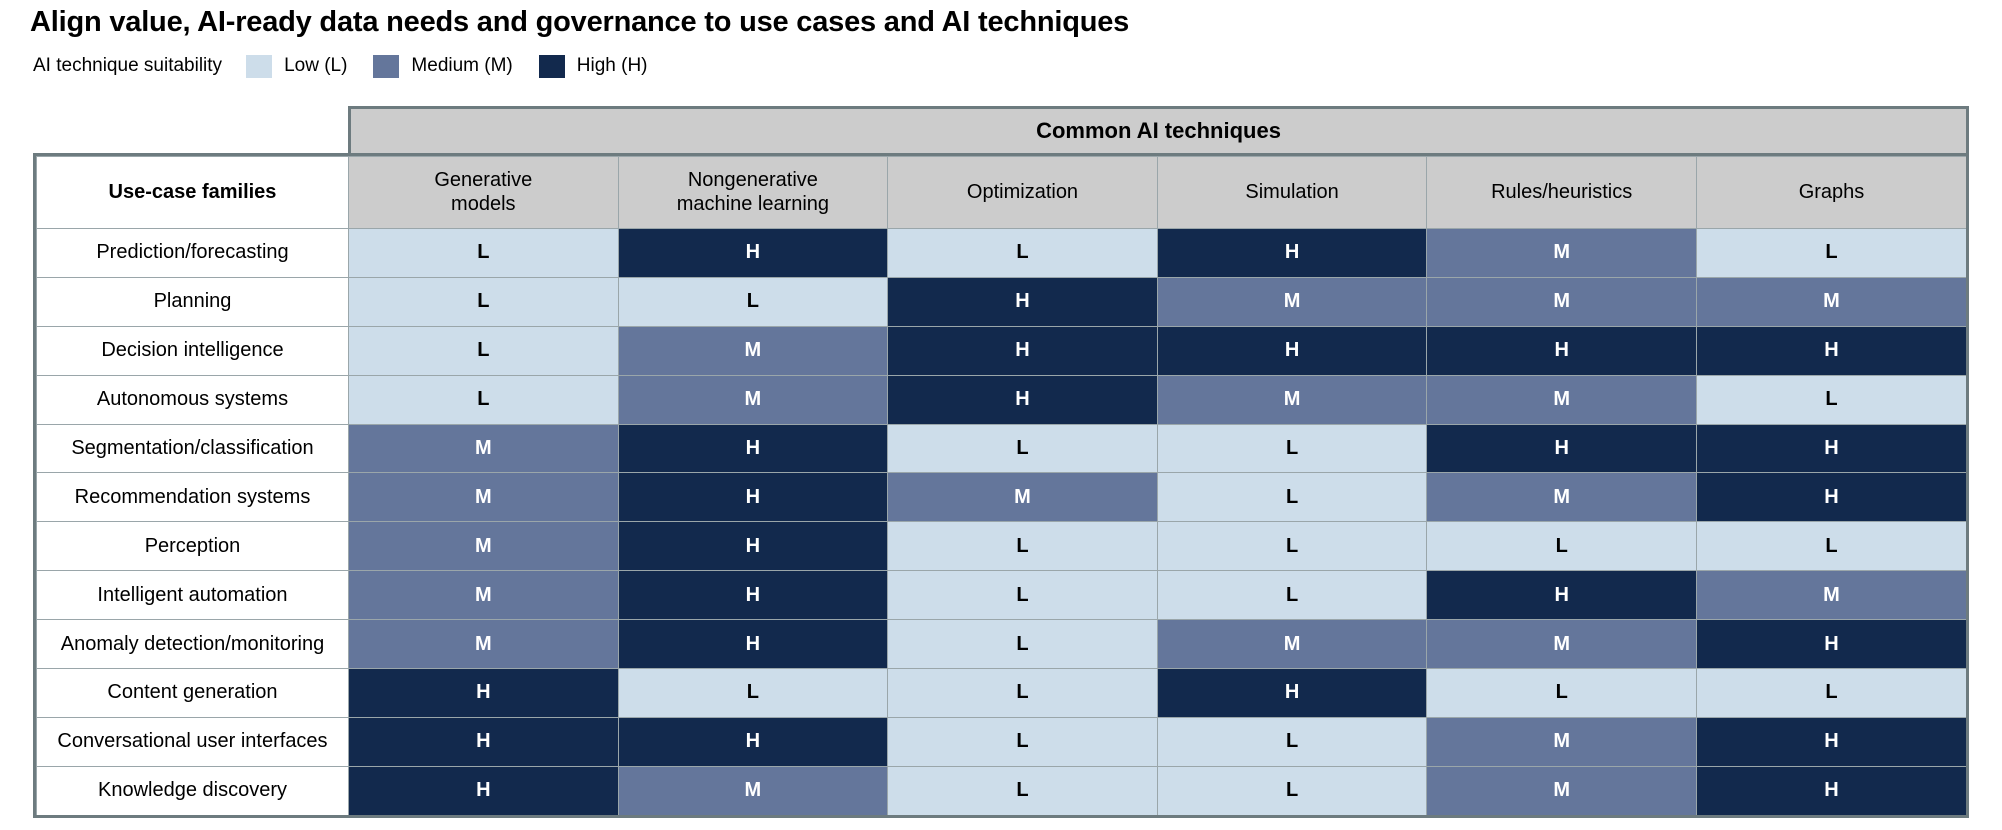 The width and height of the screenshot is (2002, 830). I want to click on table-row: Knowledge discovery H M L L M H, so click(1001, 790).